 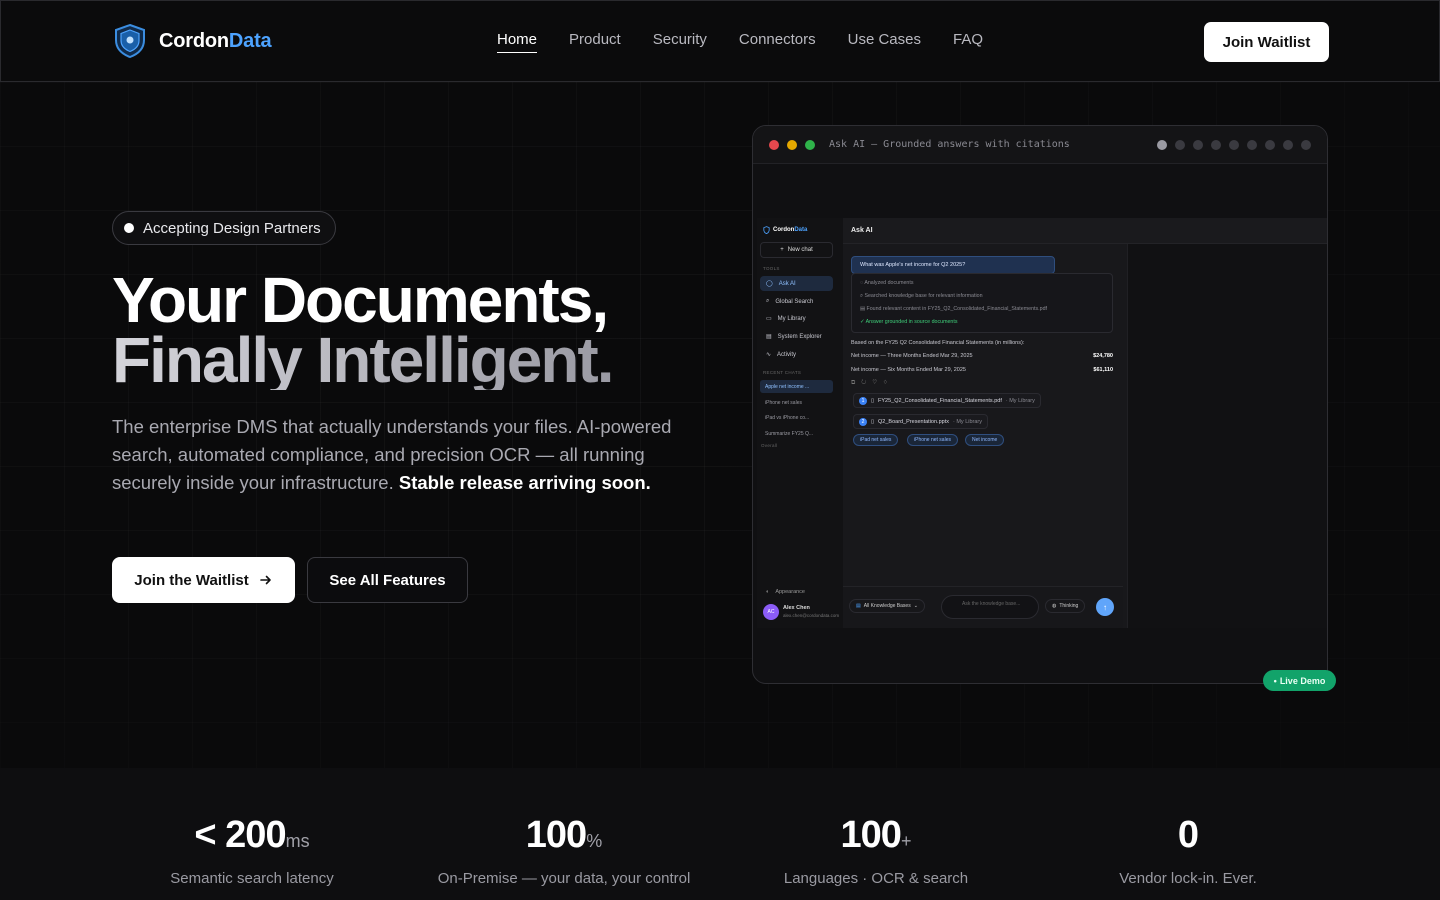 I want to click on message-actions: ⧉↻♡♢, so click(x=982, y=383).